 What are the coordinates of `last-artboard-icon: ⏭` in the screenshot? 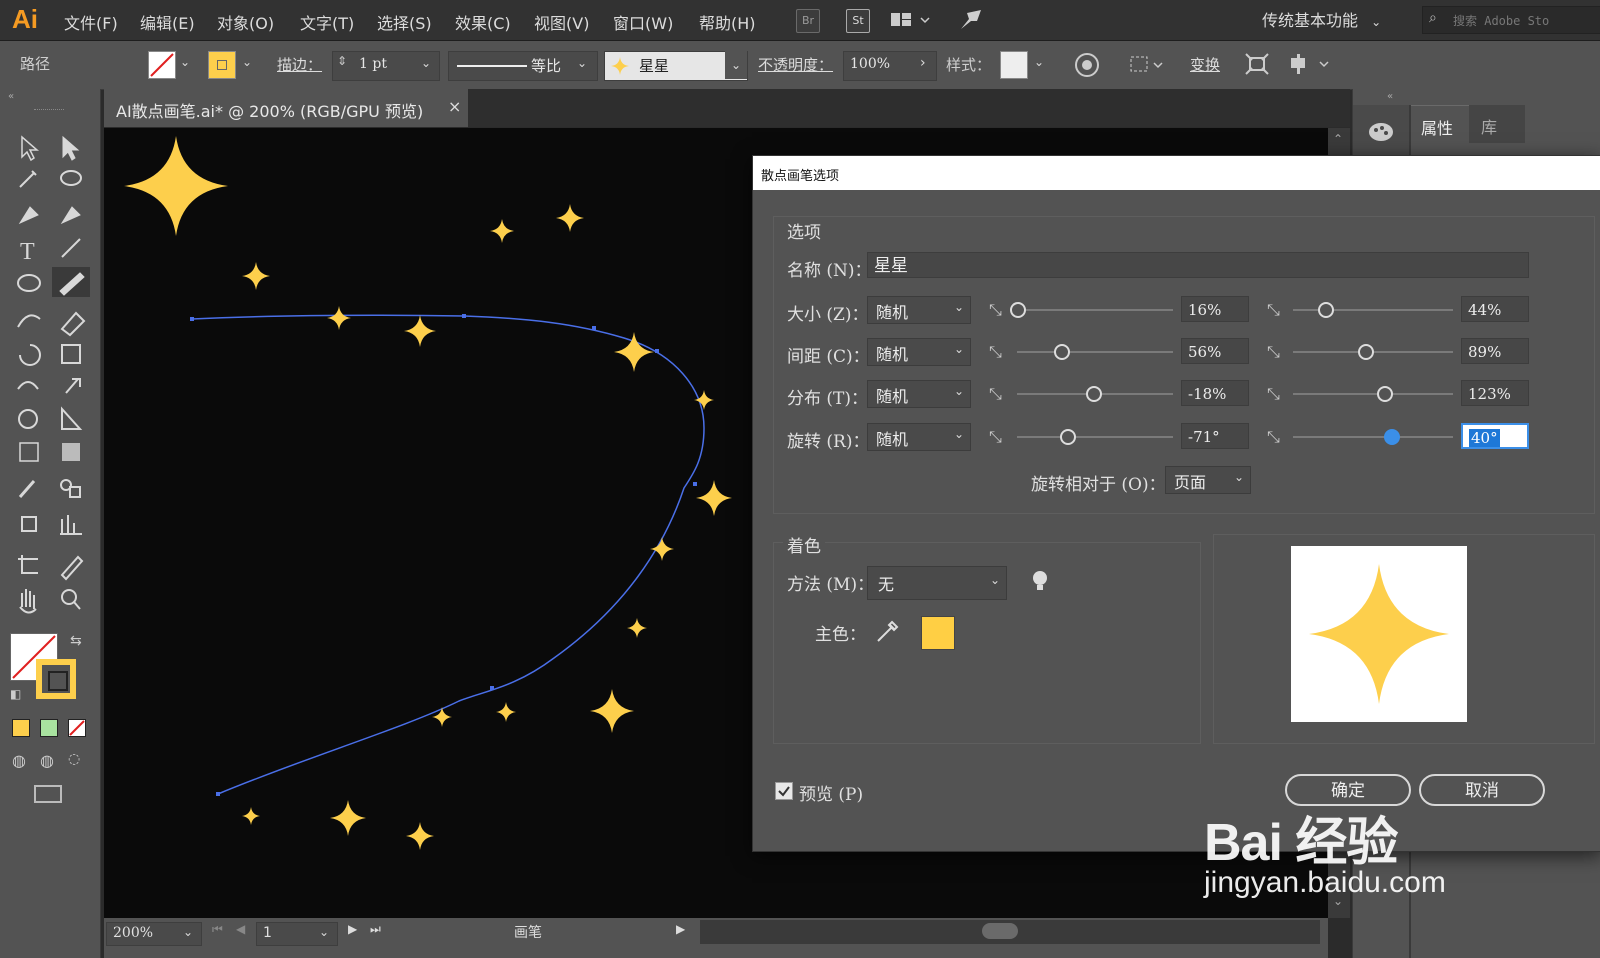 It's located at (375, 929).